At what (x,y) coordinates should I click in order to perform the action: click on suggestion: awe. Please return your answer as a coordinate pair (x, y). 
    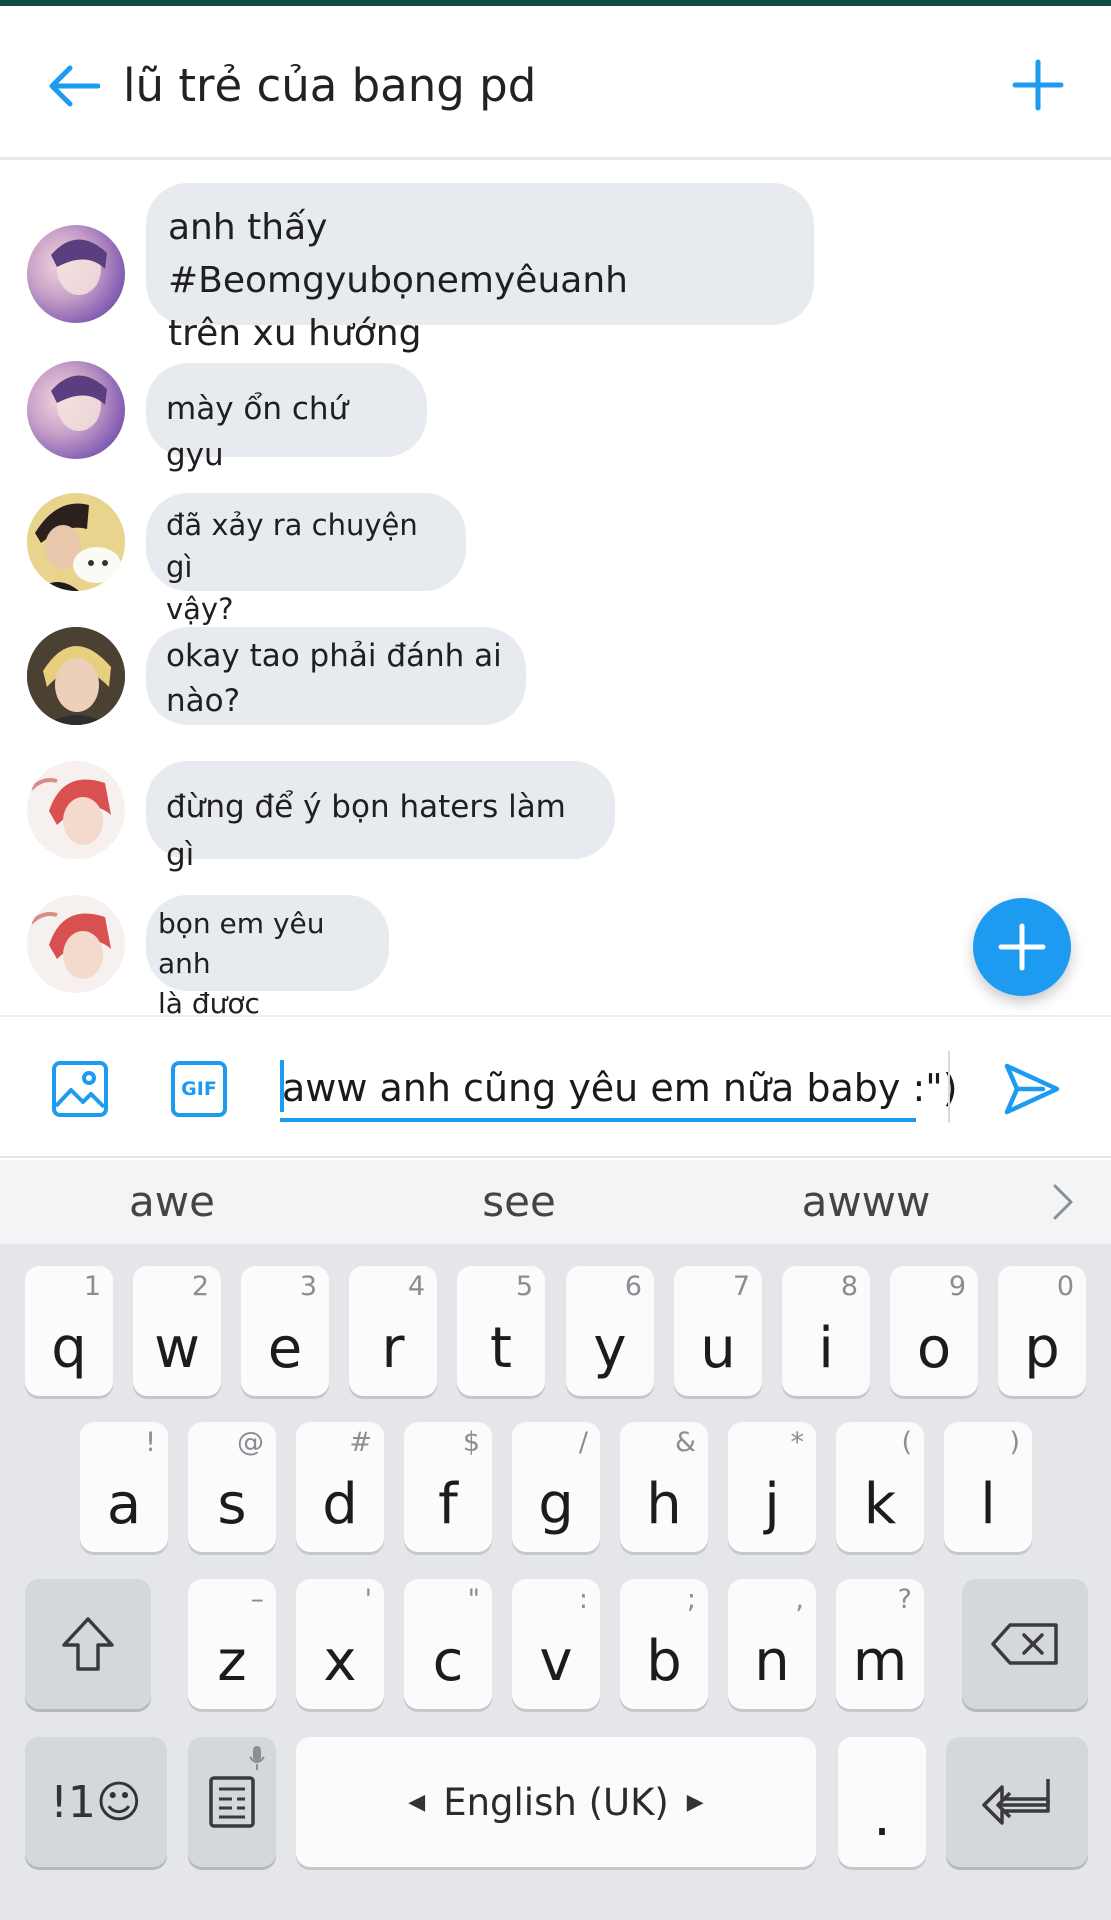
    Looking at the image, I should click on (172, 1202).